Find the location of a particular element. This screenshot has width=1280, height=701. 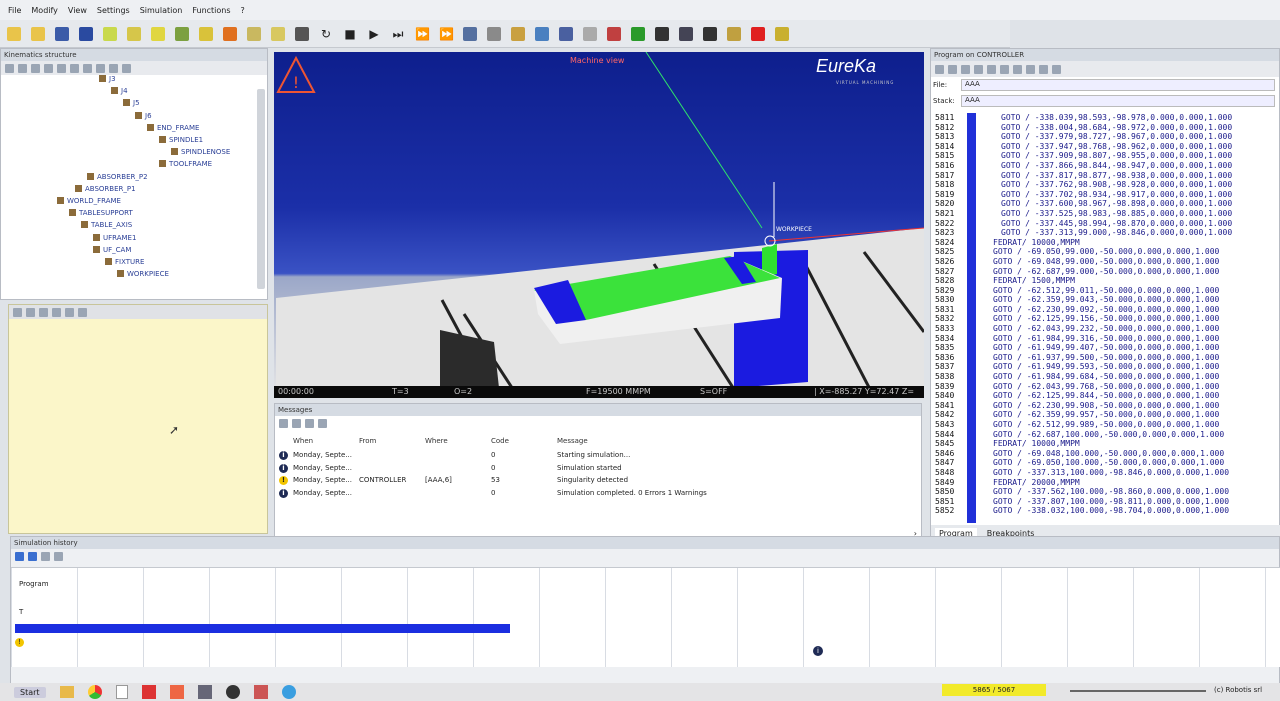

tools-icon is located at coordinates (302, 34).